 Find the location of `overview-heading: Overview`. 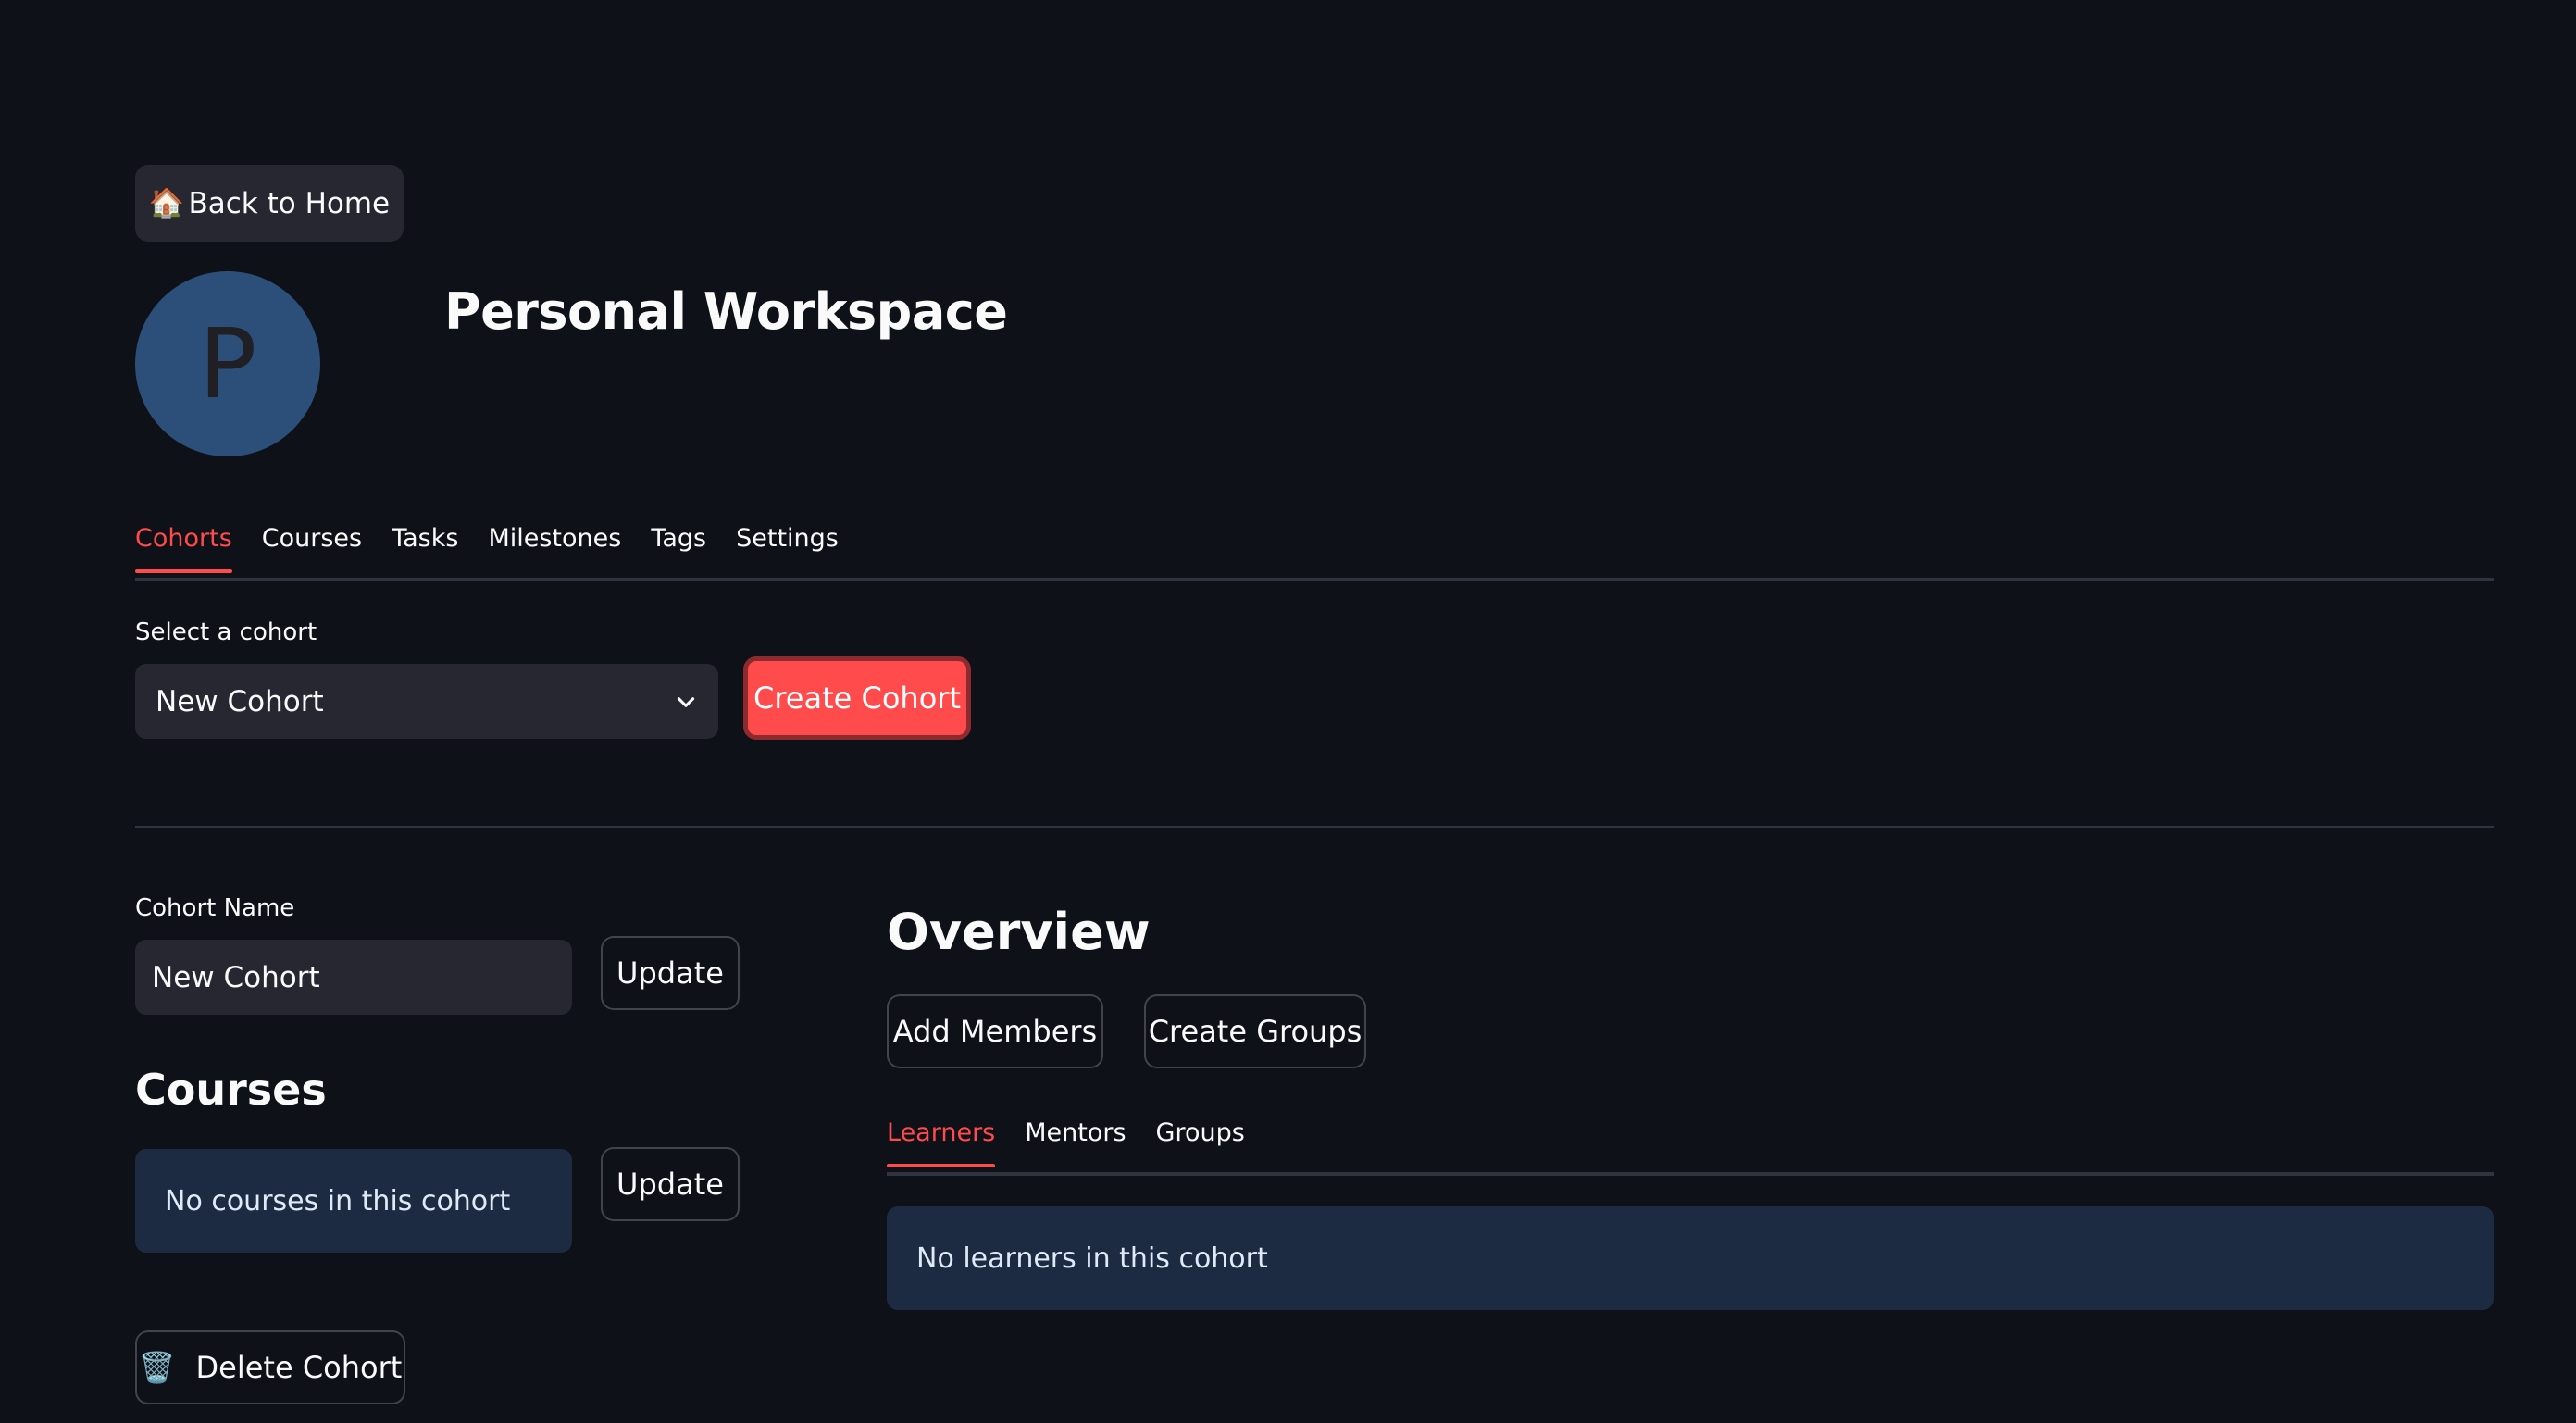

overview-heading: Overview is located at coordinates (1019, 932).